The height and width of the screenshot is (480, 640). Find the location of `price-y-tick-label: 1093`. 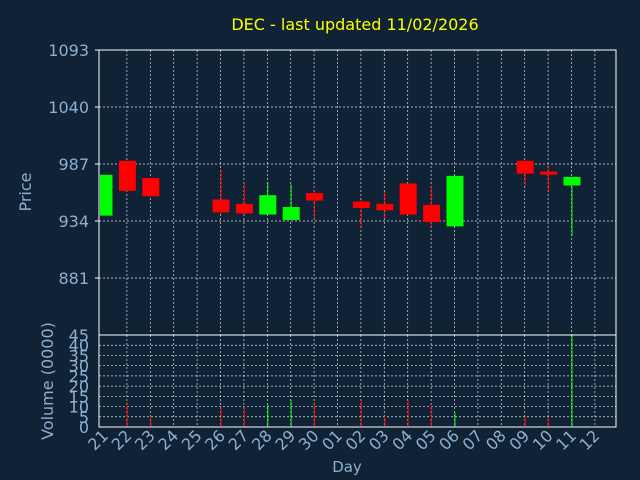

price-y-tick-label: 1093 is located at coordinates (68, 50).